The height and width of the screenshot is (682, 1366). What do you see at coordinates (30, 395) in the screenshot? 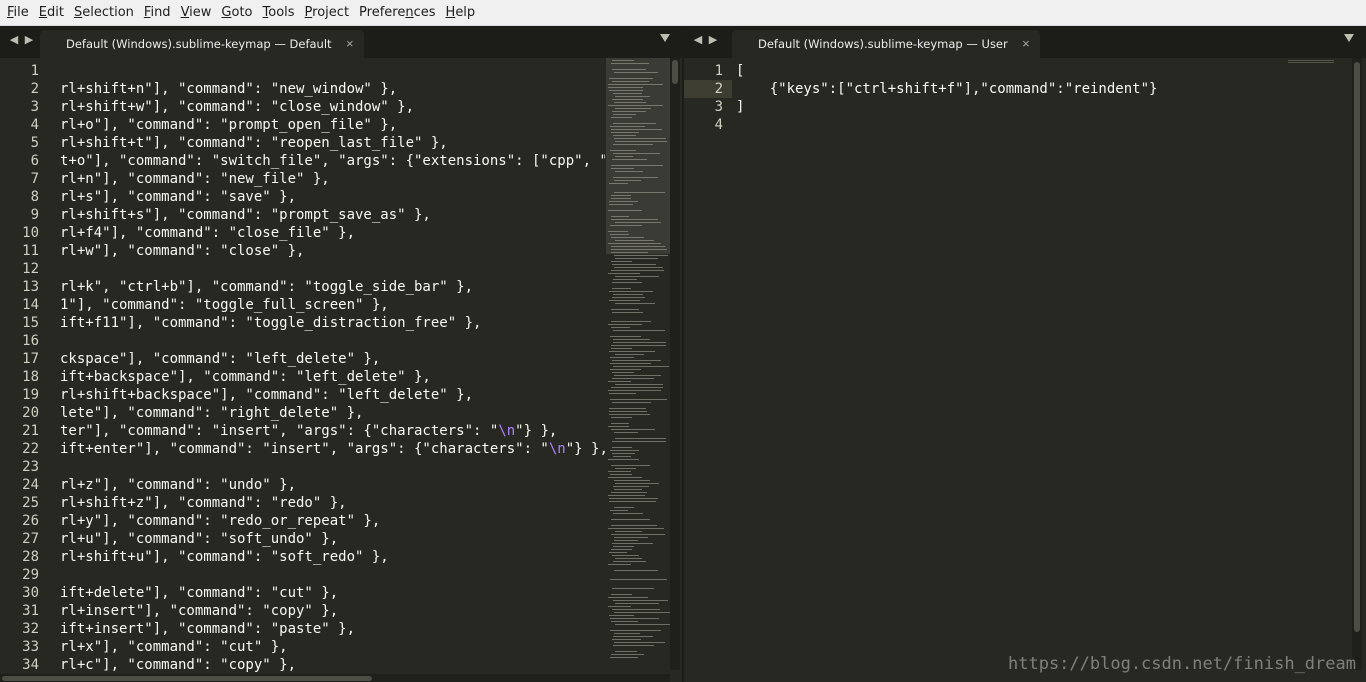
I see `line-number: 19` at bounding box center [30, 395].